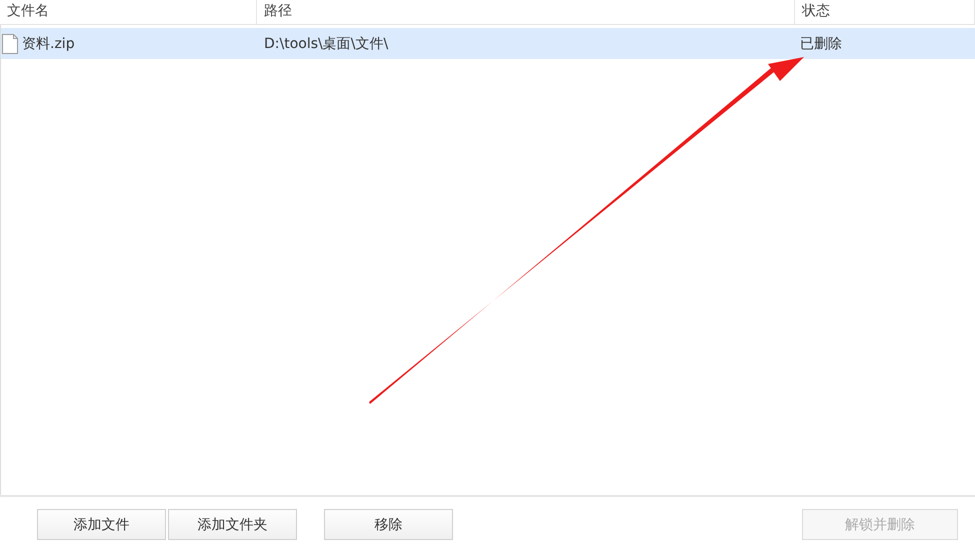  I want to click on file-row: 资料.zip D:\tools\桌面\文件\ 已删除, so click(488, 43).